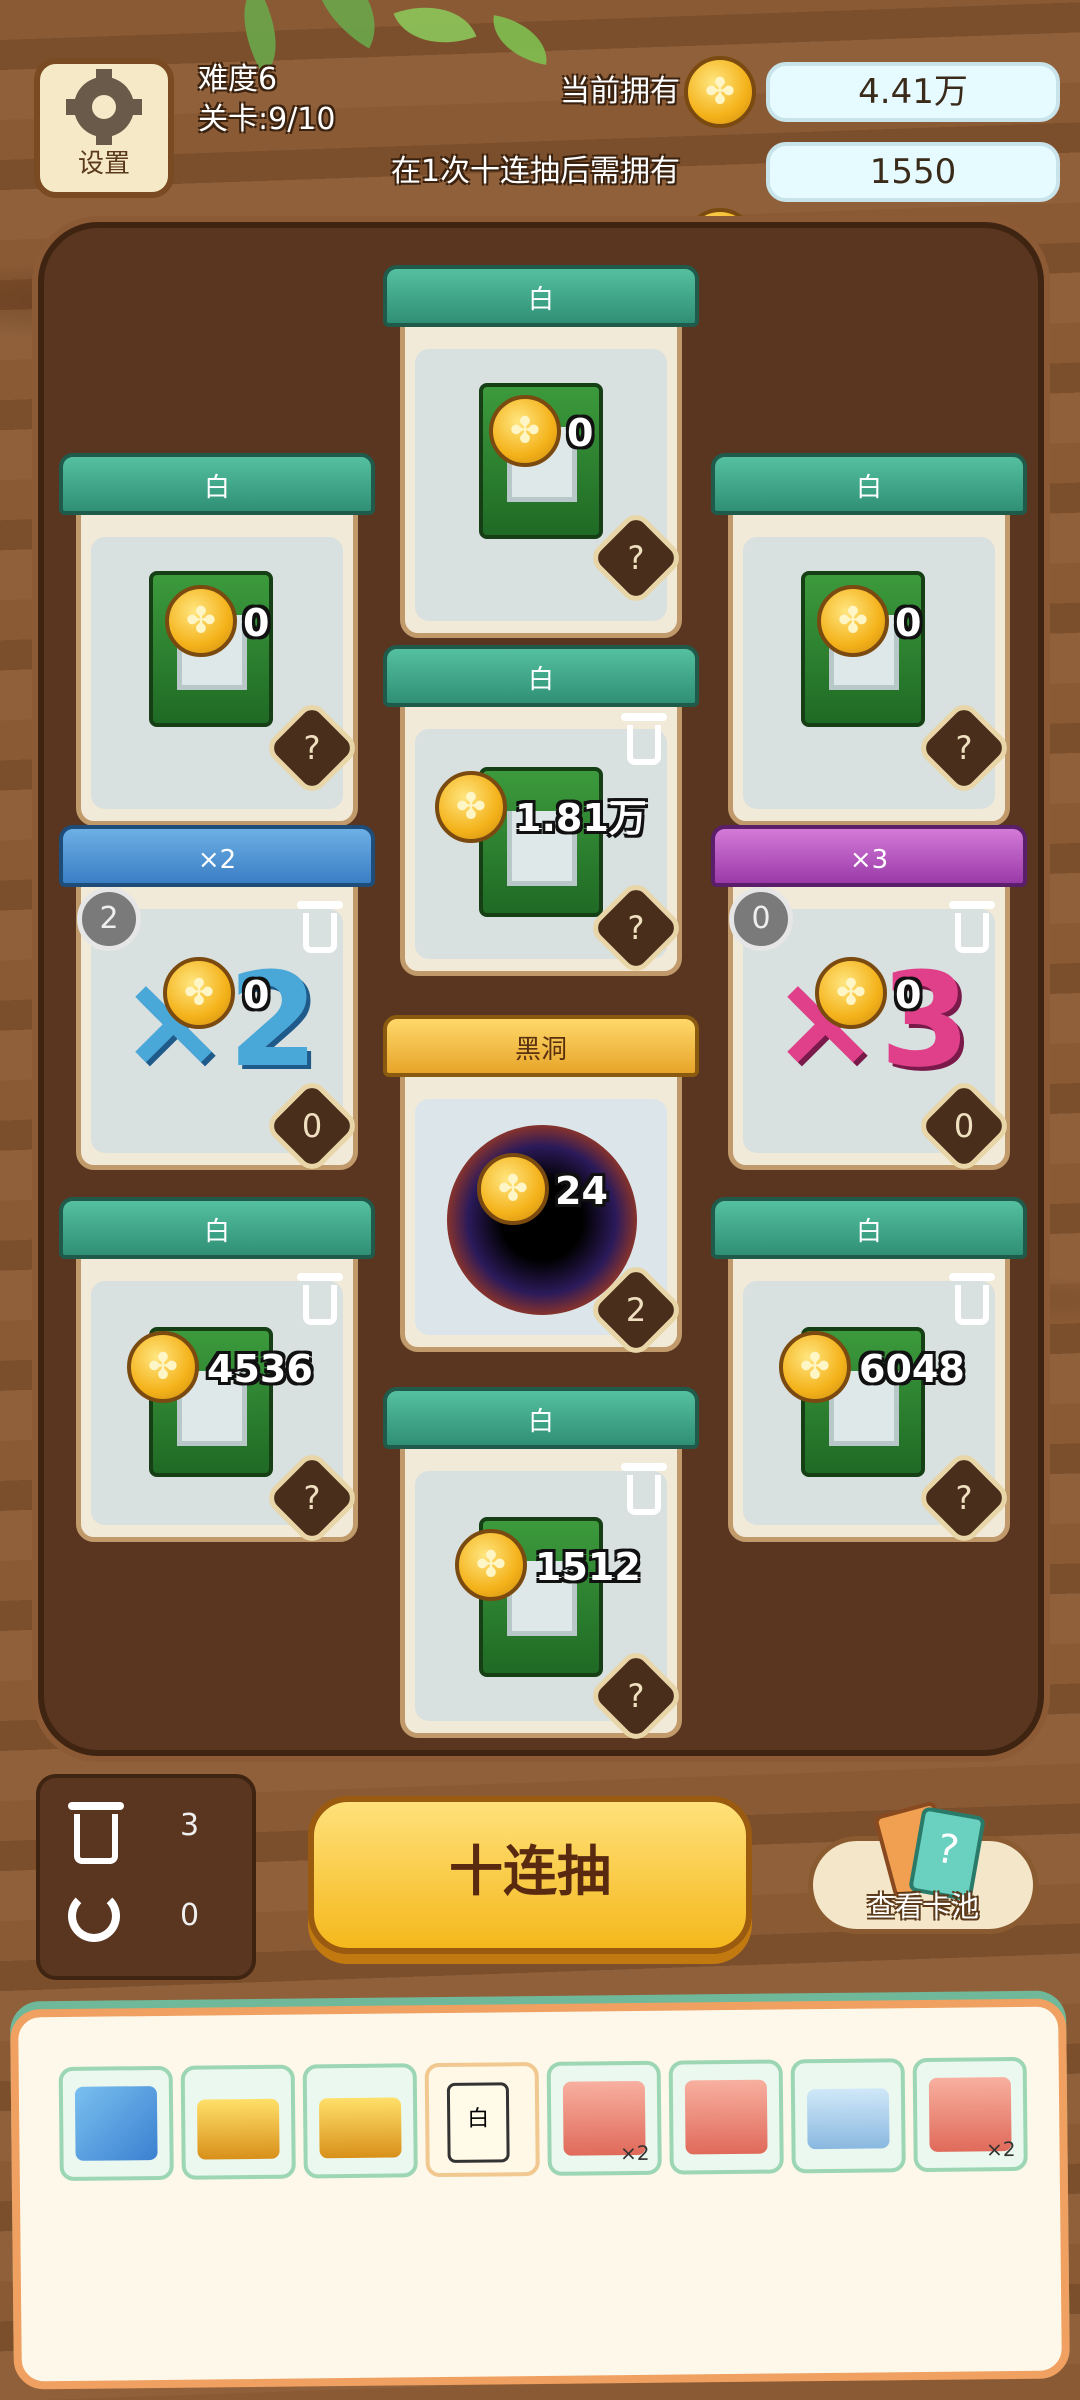  What do you see at coordinates (912, 1369) in the screenshot?
I see `coin-amount: 6048` at bounding box center [912, 1369].